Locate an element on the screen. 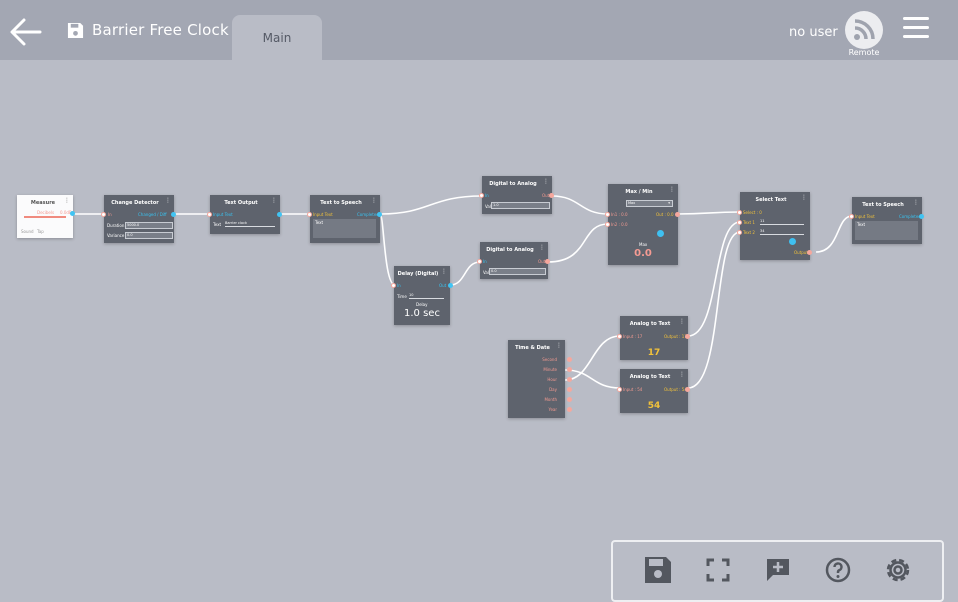 This screenshot has width=958, height=602. time-field: 10 is located at coordinates (426, 296).